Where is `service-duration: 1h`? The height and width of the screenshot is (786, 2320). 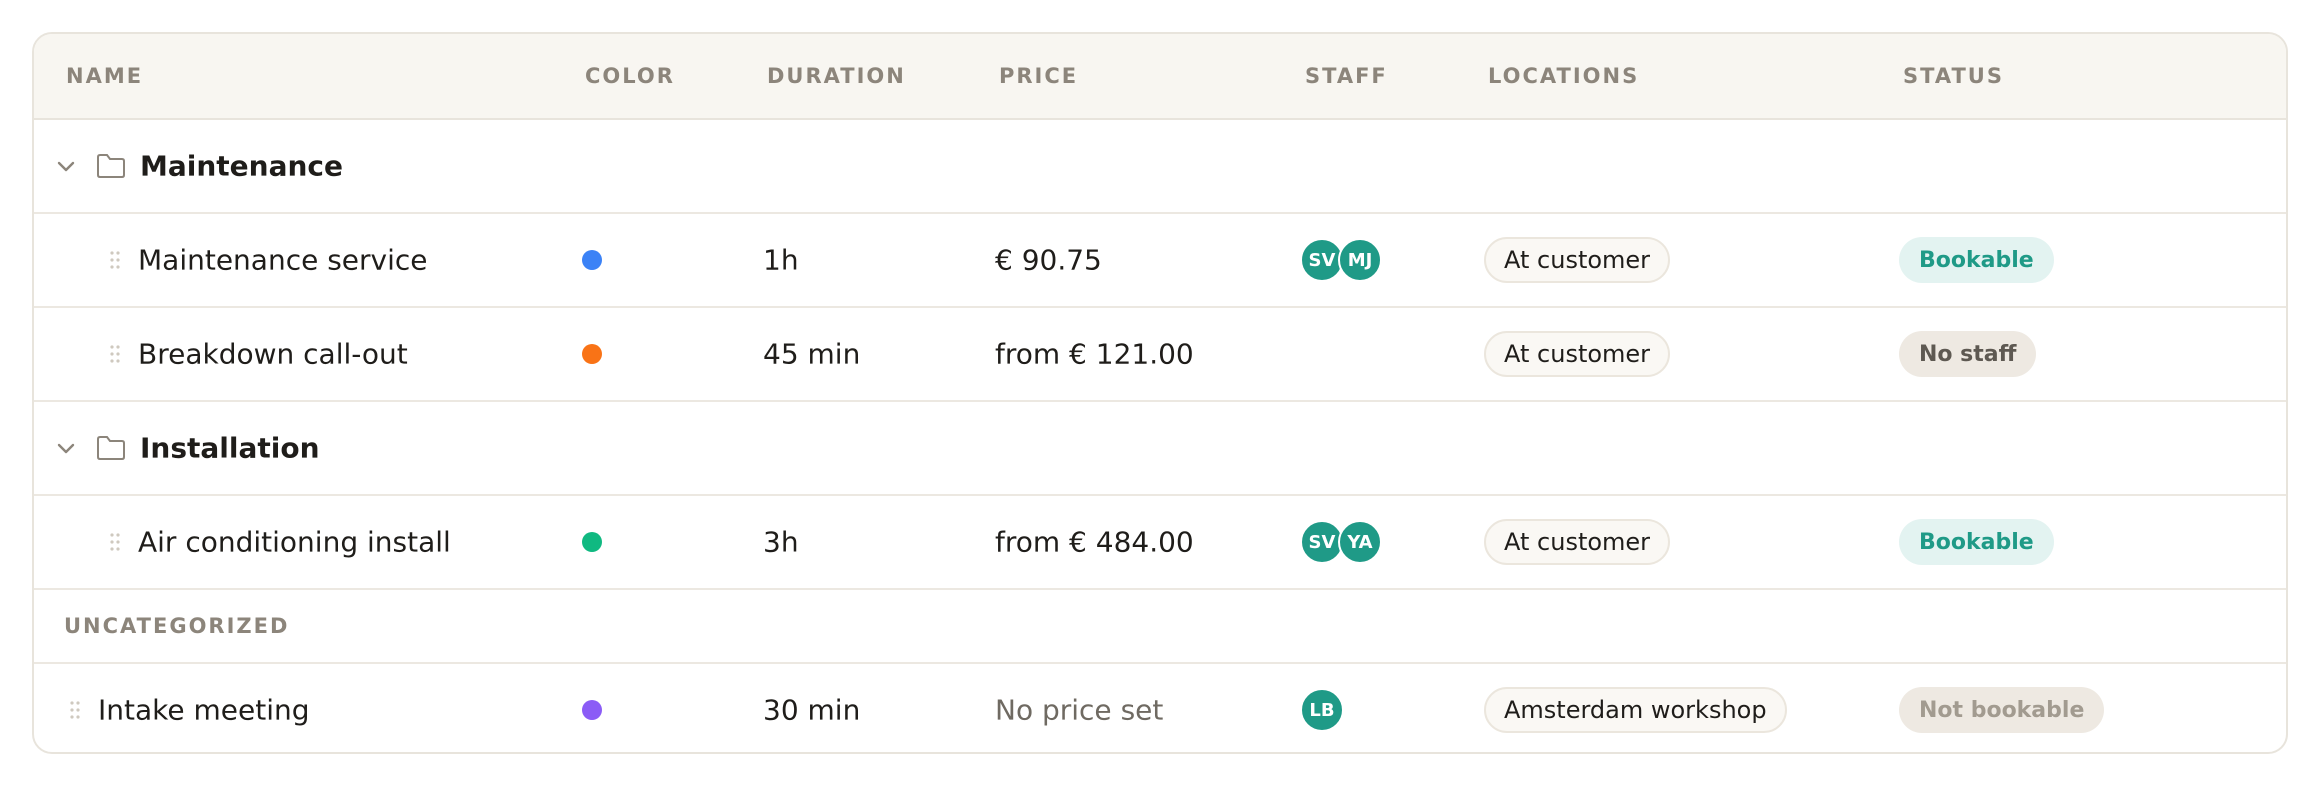
service-duration: 1h is located at coordinates (781, 260).